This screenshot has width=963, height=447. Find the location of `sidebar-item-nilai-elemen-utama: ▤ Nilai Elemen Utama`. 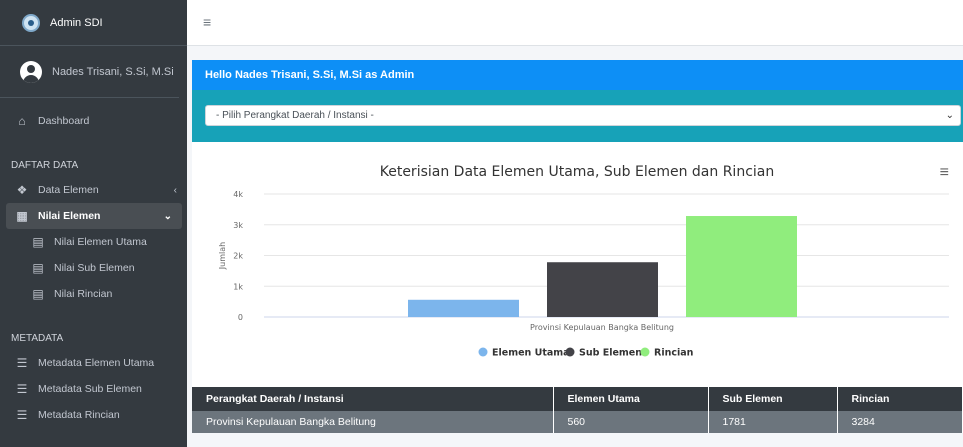

sidebar-item-nilai-elemen-utama: ▤ Nilai Elemen Utama is located at coordinates (93, 242).